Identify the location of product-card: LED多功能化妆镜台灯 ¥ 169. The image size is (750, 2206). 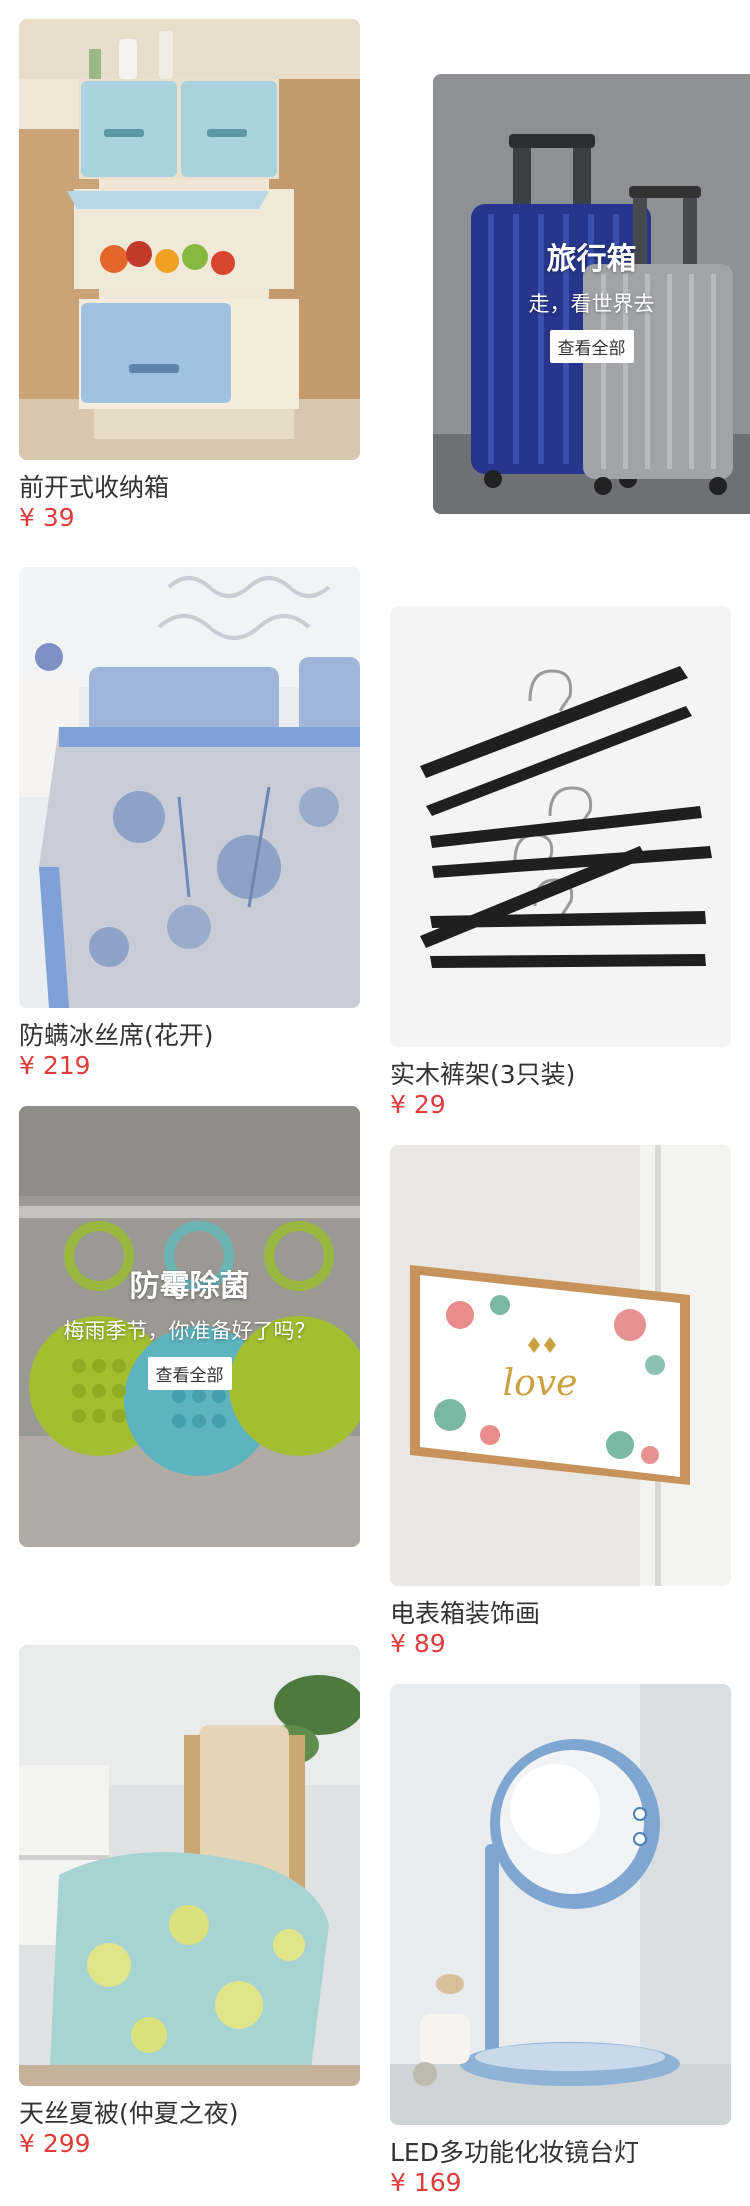
(560, 1944).